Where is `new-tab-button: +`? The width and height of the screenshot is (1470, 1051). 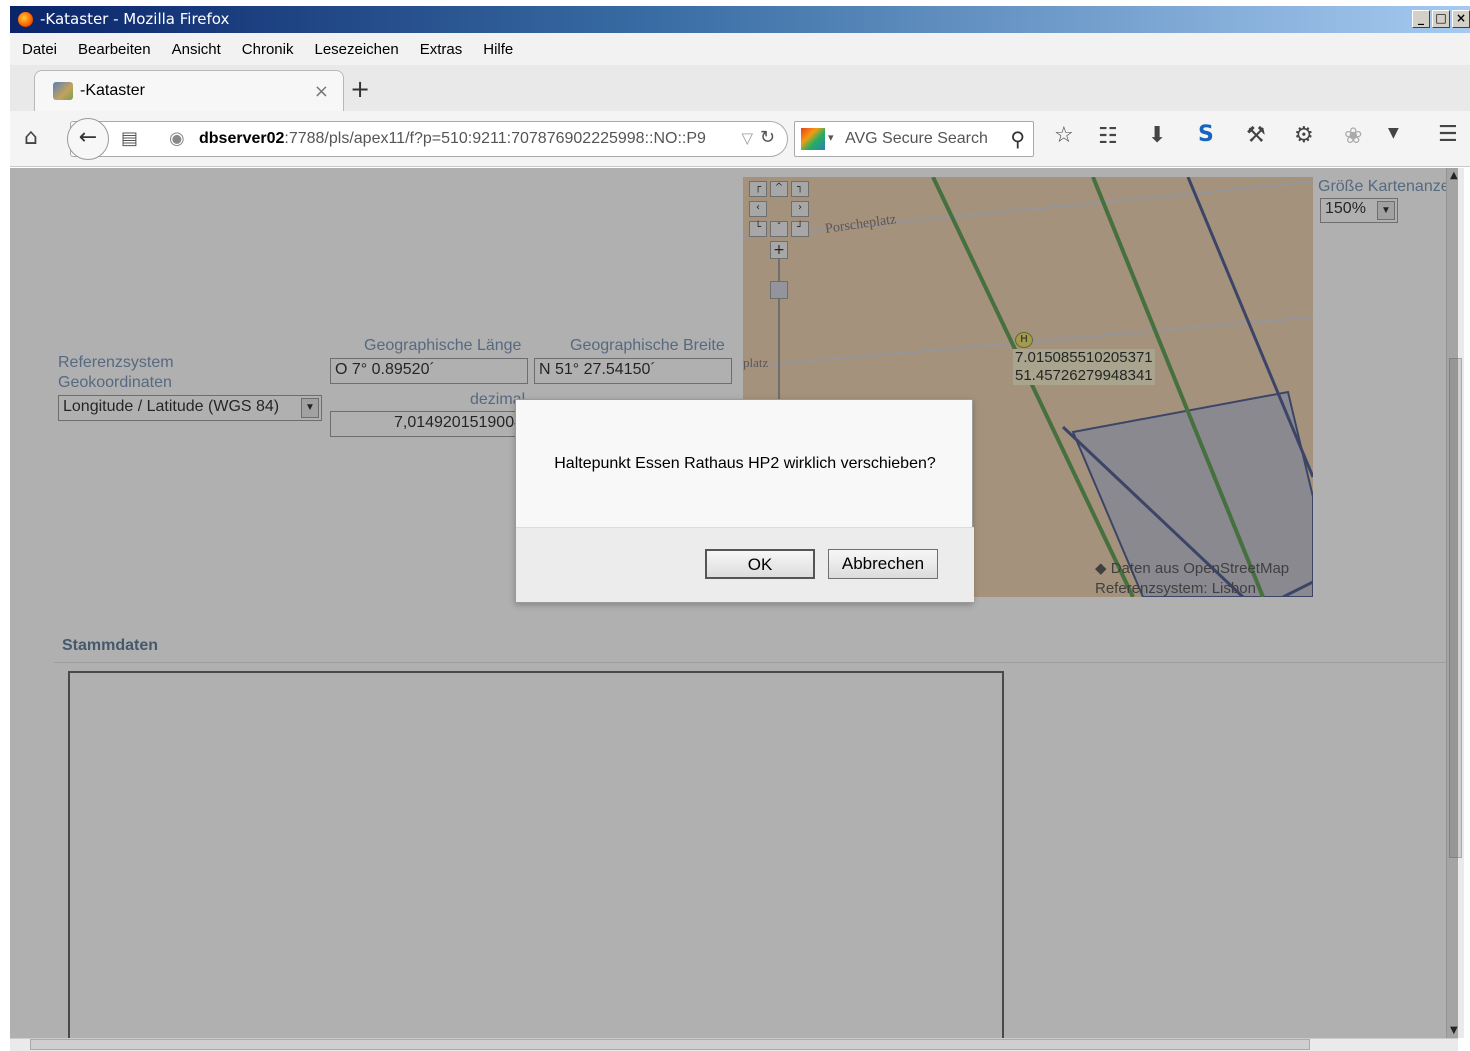
new-tab-button: + is located at coordinates (360, 89).